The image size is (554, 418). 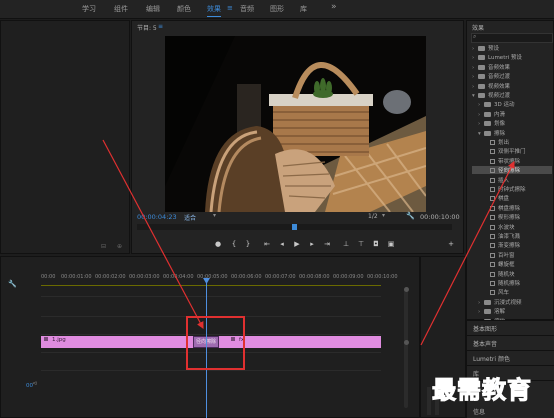 I want to click on annotation-arrow-to-transition, so click(x=153, y=234).